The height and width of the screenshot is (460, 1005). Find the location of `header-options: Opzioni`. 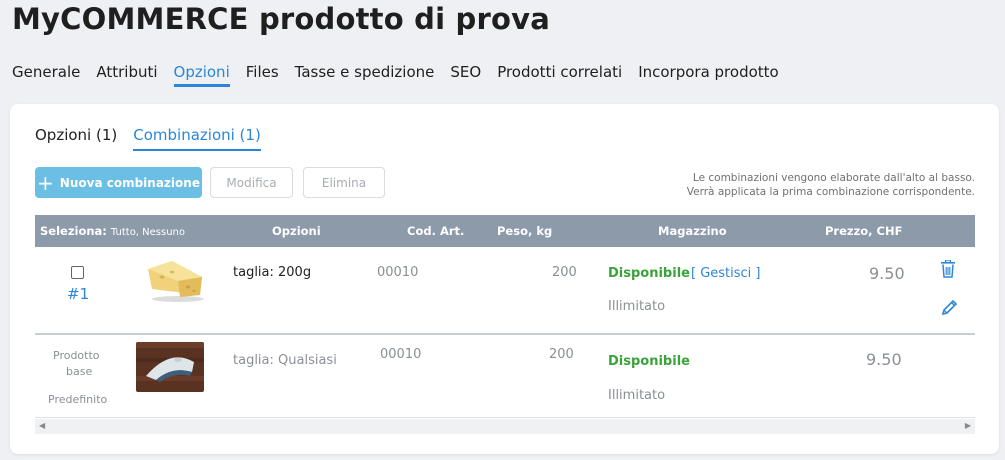

header-options: Opzioni is located at coordinates (296, 231).